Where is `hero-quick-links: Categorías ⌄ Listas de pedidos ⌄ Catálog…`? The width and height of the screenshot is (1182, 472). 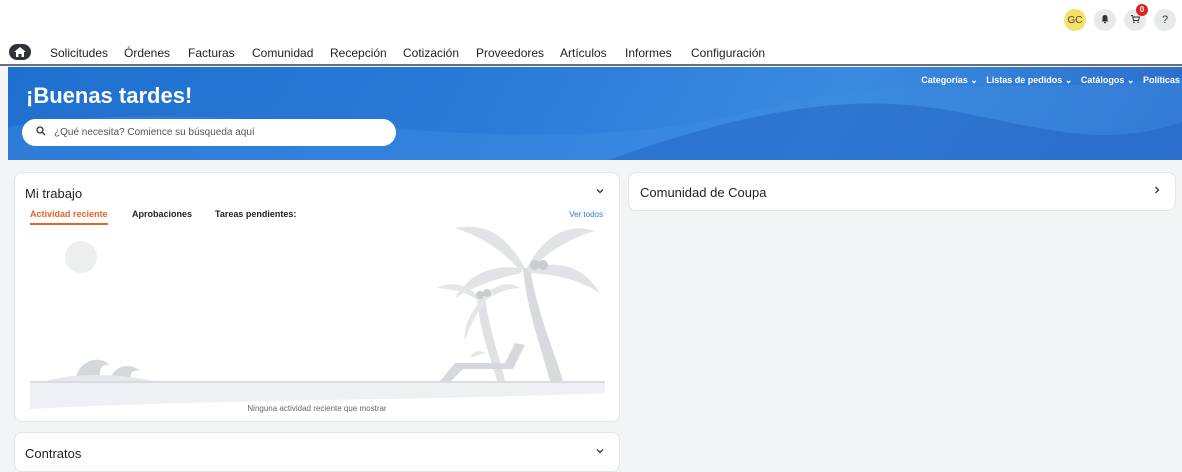
hero-quick-links: Categorías ⌄ Listas de pedidos ⌄ Catálog… is located at coordinates (1048, 80).